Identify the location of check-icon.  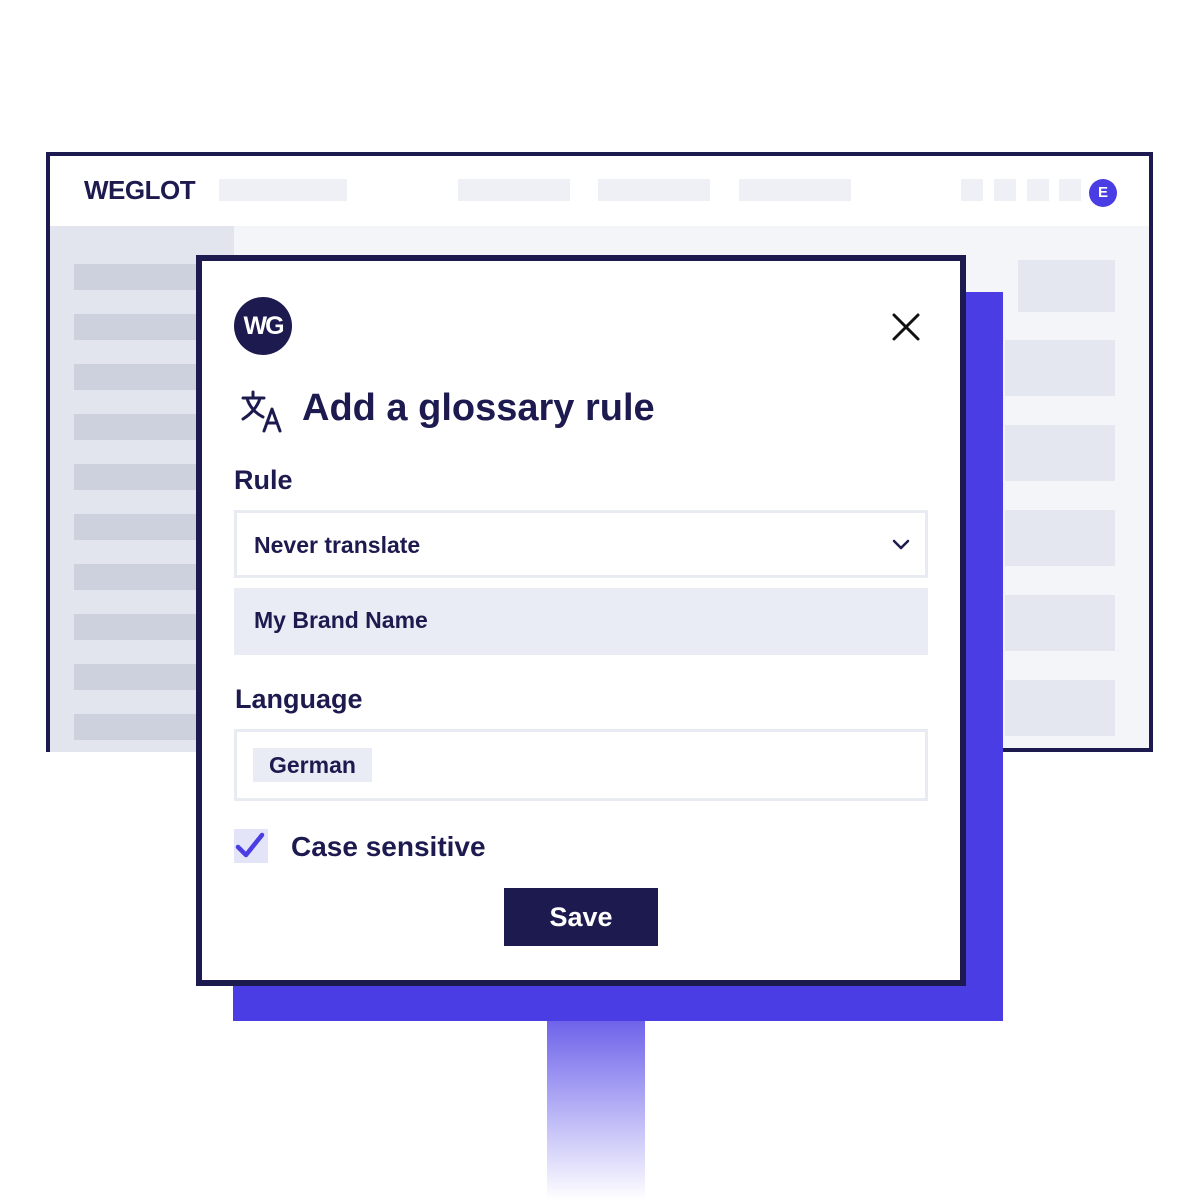
(250, 845).